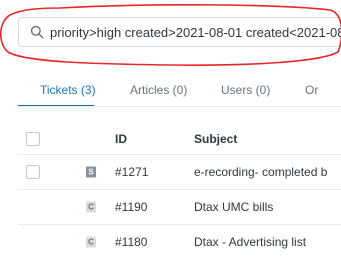 This screenshot has height=258, width=341. Describe the element at coordinates (131, 242) in the screenshot. I see `ticket-id: #1180` at that location.